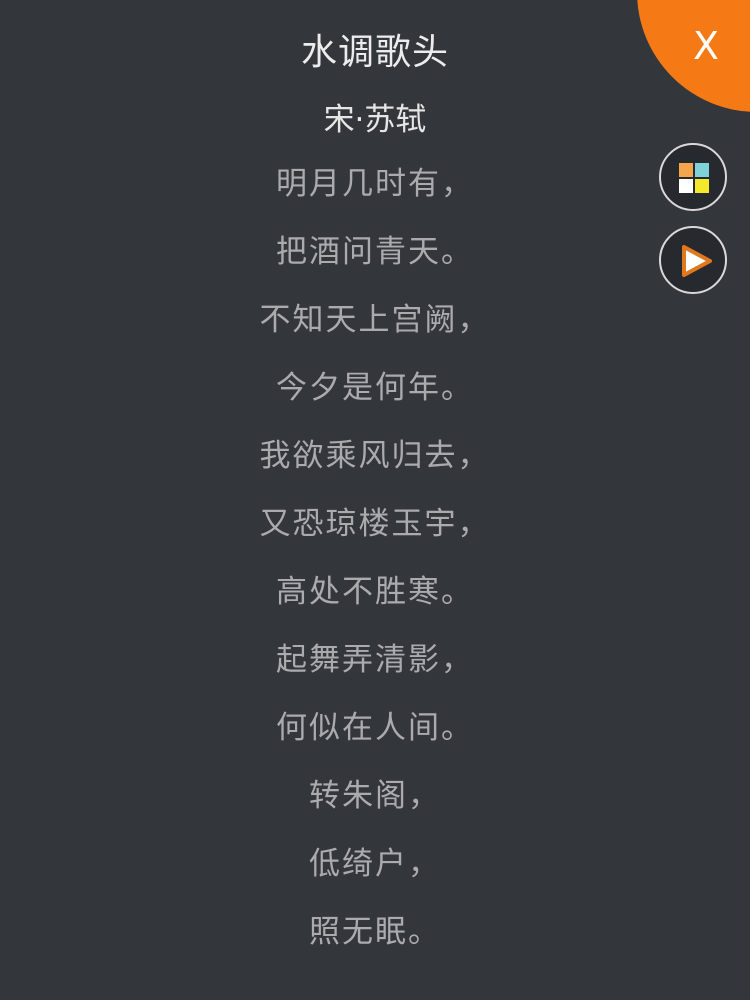 The height and width of the screenshot is (1000, 750). I want to click on play-button, so click(693, 260).